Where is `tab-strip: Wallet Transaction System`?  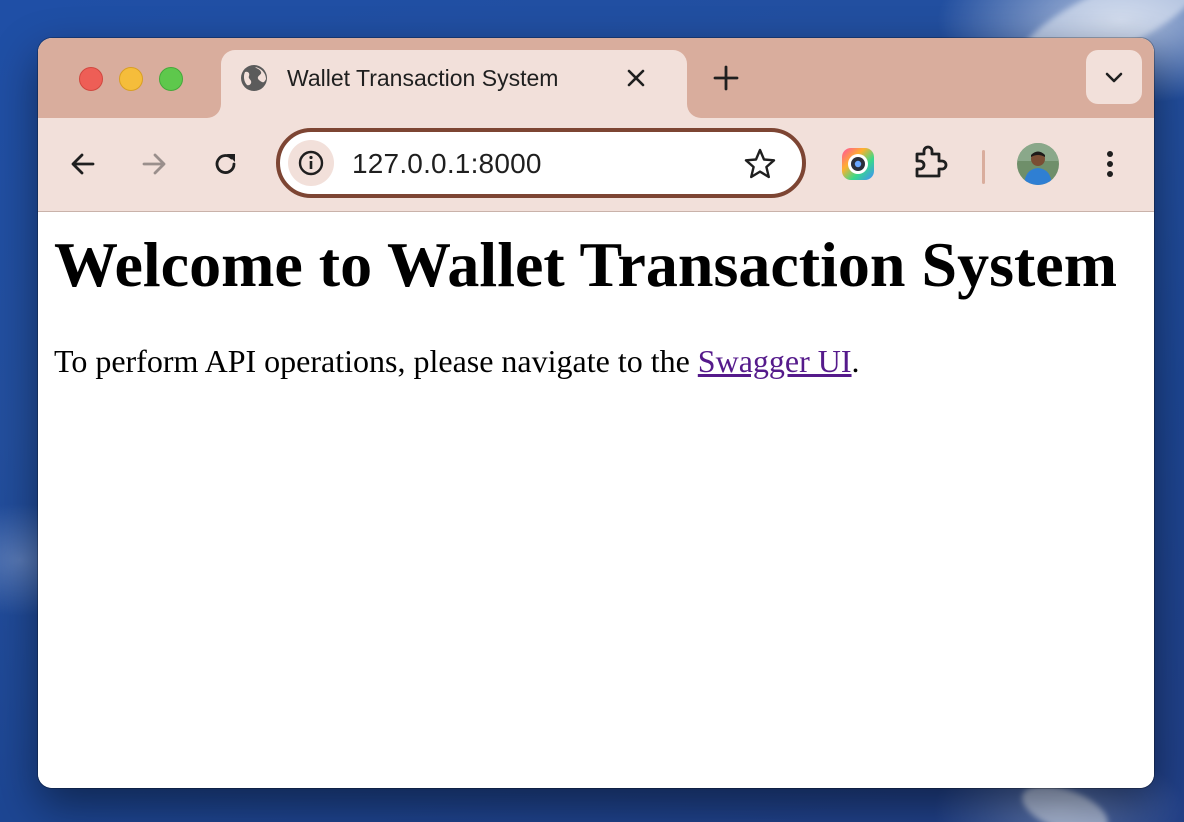 tab-strip: Wallet Transaction System is located at coordinates (596, 78).